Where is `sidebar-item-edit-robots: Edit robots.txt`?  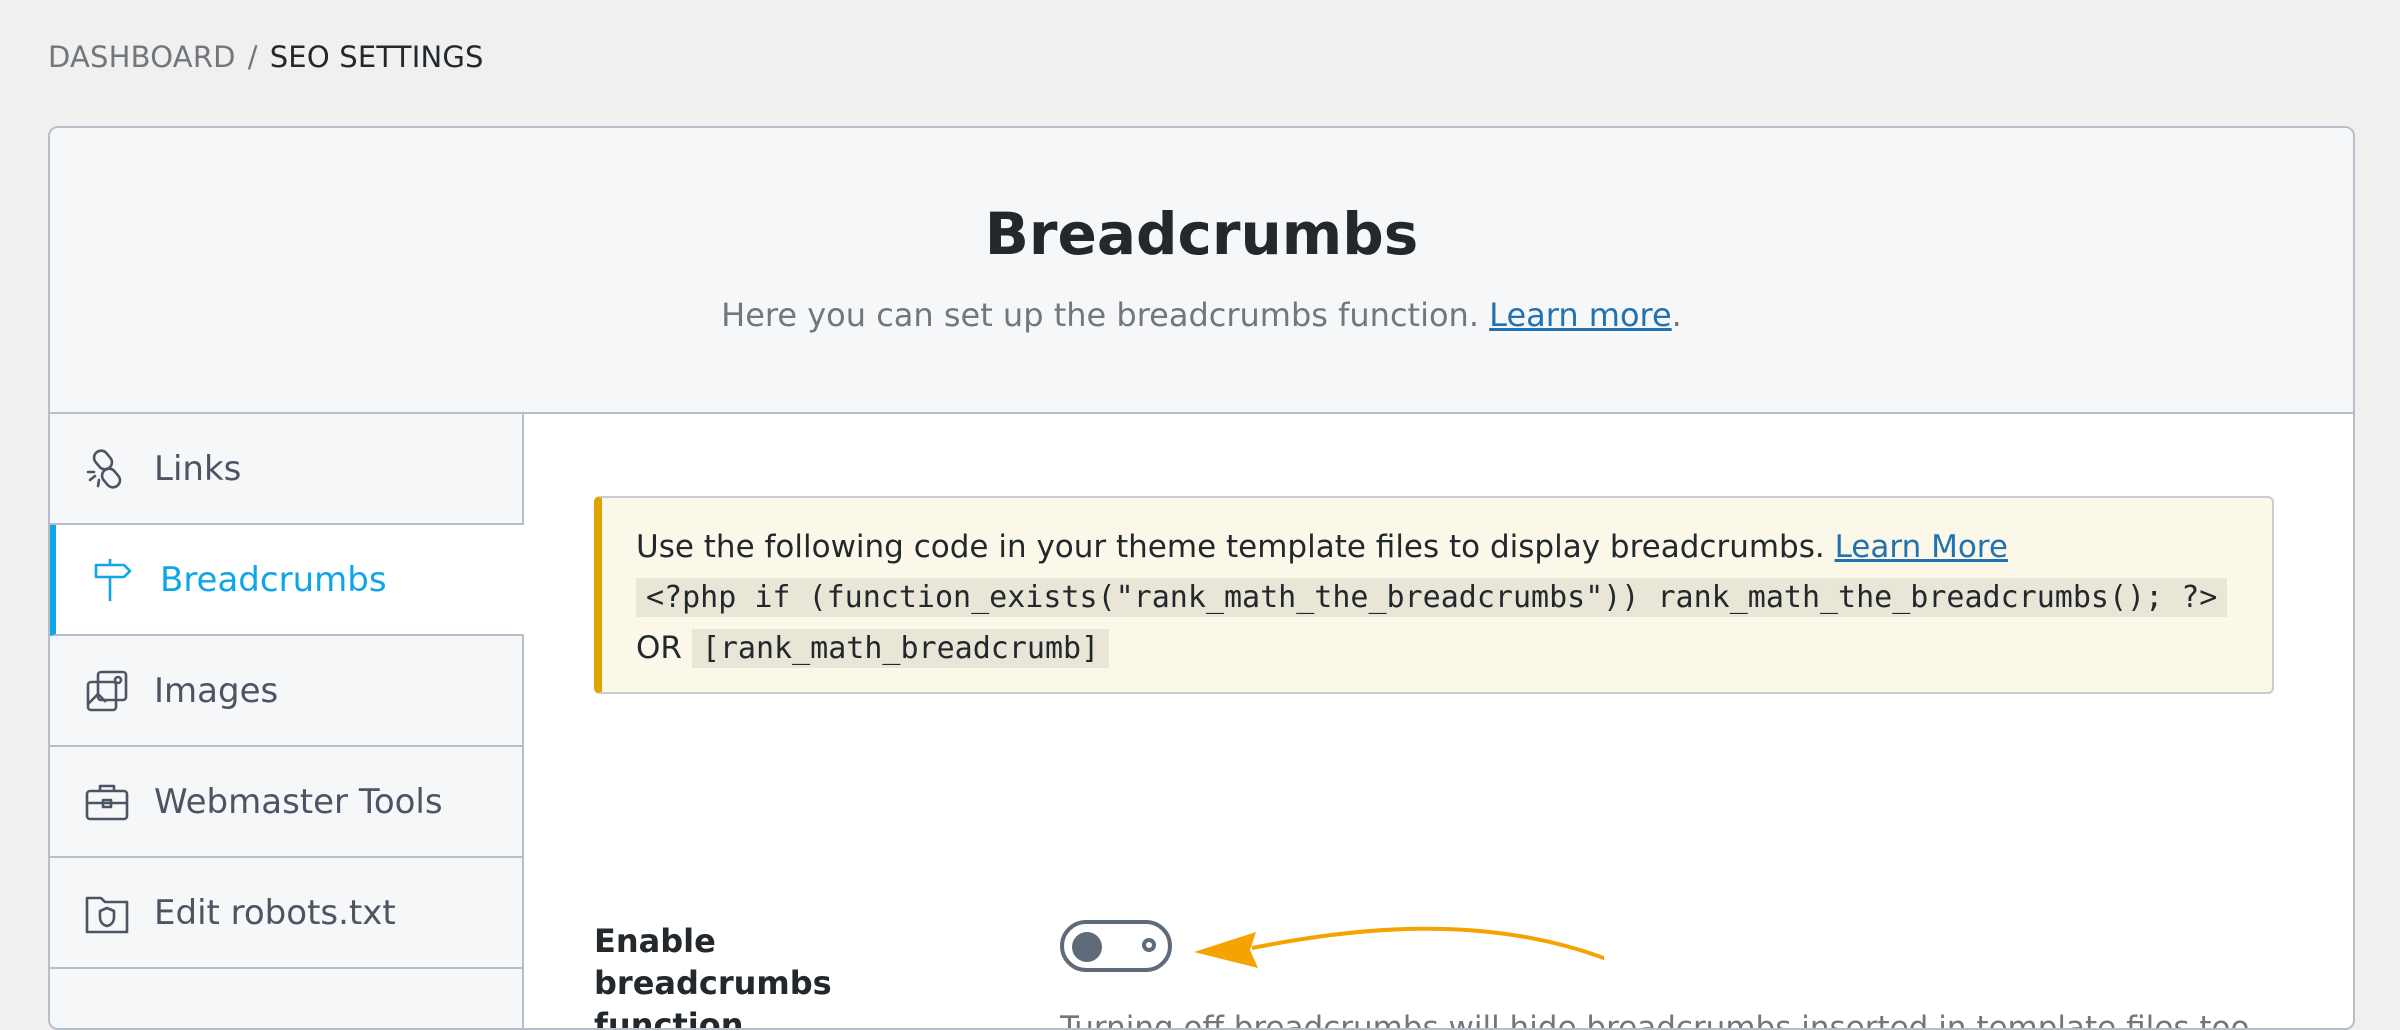
sidebar-item-edit-robots: Edit robots.txt is located at coordinates (286, 913).